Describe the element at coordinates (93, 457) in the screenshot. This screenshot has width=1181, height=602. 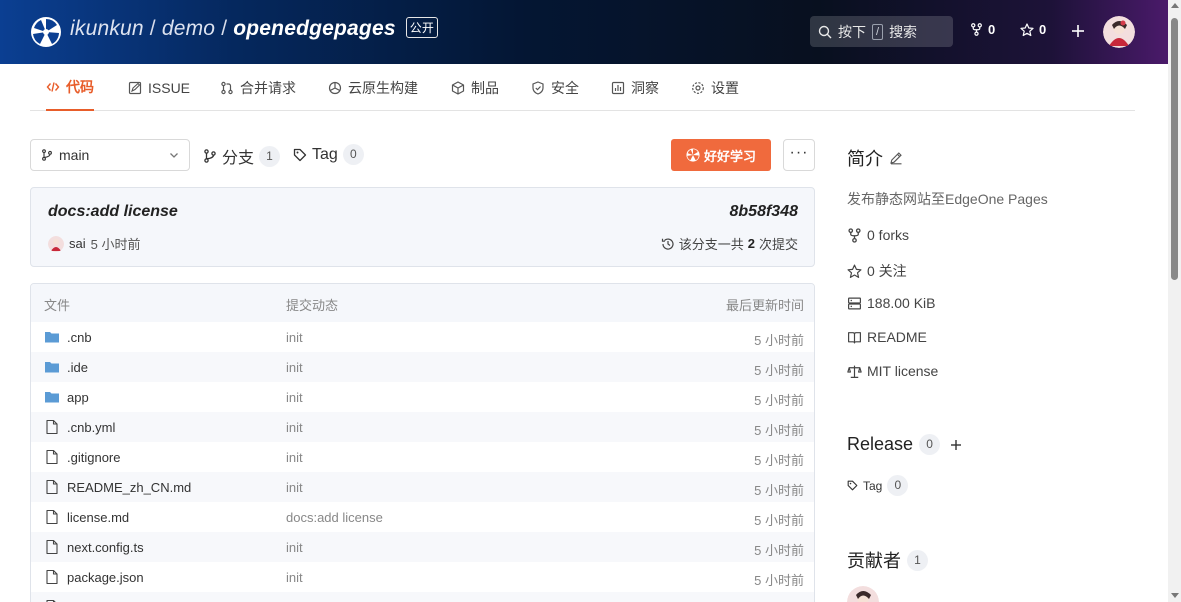
I see `file-name: .gitignore` at that location.